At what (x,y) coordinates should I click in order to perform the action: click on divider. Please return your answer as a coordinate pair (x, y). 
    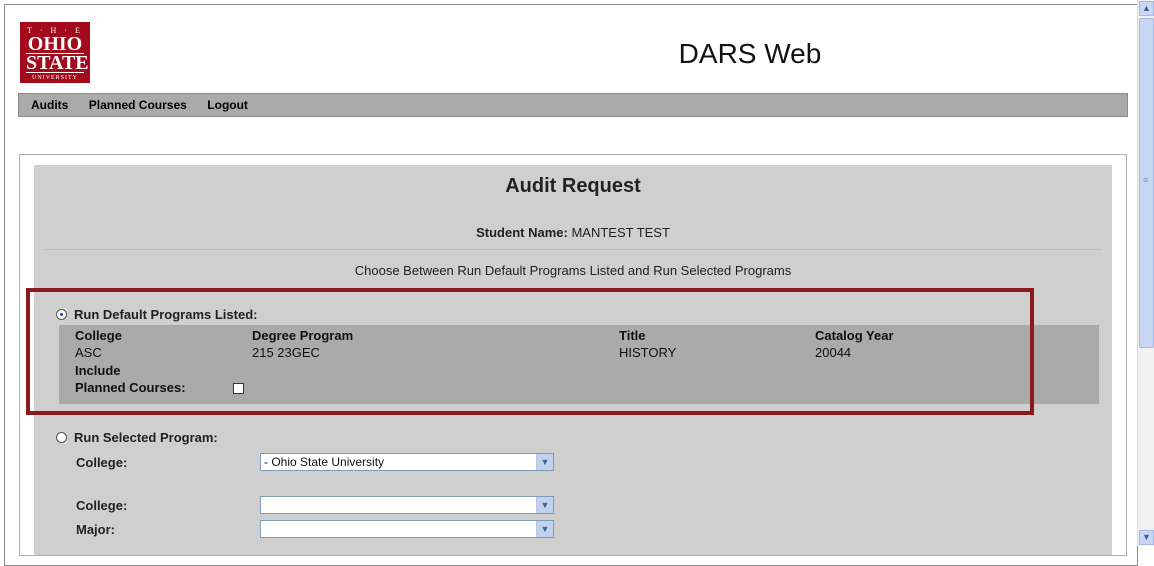
    Looking at the image, I should click on (573, 249).